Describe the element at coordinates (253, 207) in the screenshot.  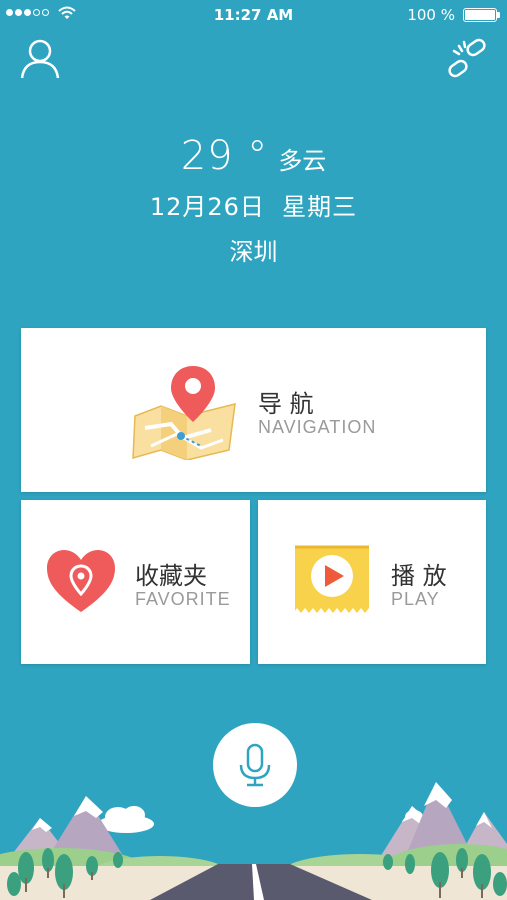
I see `date-label: 12月26日 星期三` at that location.